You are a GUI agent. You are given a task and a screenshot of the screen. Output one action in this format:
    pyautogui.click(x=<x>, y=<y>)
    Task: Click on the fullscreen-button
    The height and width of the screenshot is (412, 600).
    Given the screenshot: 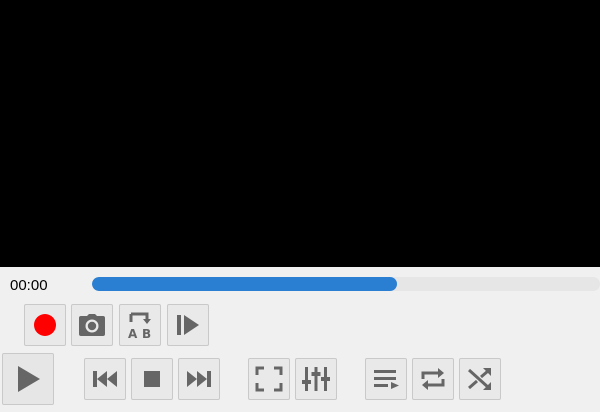 What is the action you would take?
    pyautogui.click(x=269, y=379)
    